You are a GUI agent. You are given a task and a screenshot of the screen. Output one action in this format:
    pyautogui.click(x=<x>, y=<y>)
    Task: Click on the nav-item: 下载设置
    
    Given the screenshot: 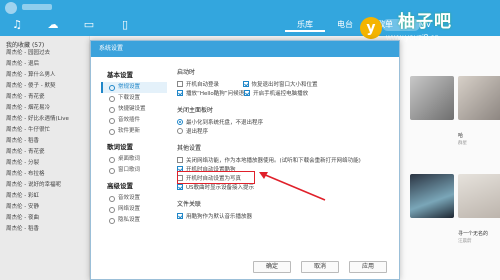 What is the action you would take?
    pyautogui.click(x=134, y=98)
    